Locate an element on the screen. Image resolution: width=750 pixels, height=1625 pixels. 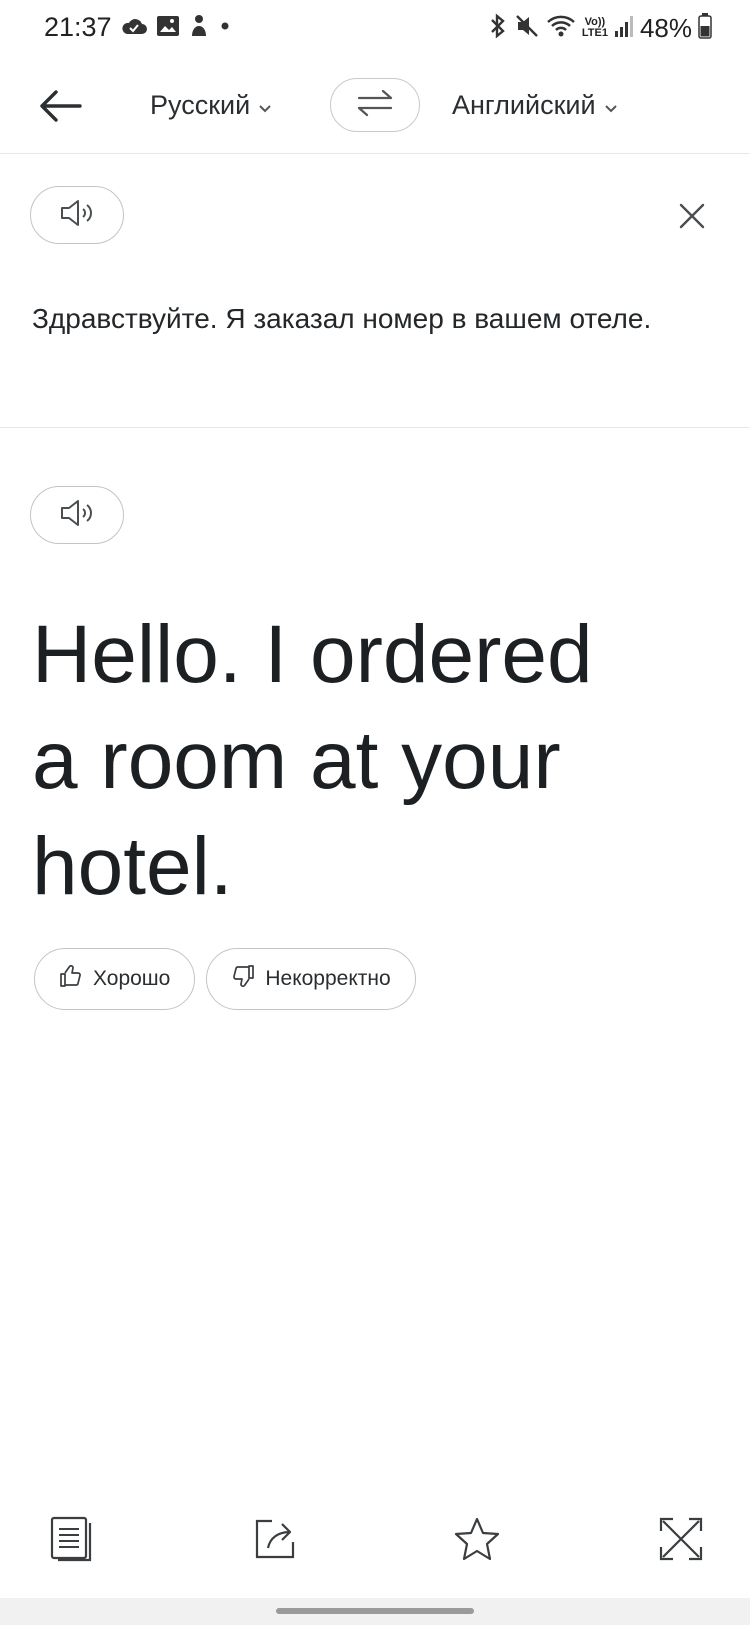
status-right: Vo)) LTE1 48% is located at coordinates (600, 28).